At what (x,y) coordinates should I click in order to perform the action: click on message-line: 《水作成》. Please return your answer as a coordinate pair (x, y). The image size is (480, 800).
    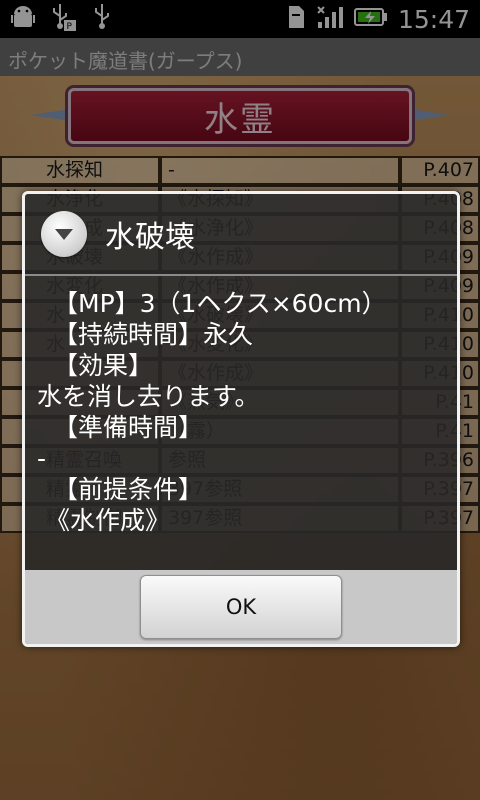
    Looking at the image, I should click on (108, 520).